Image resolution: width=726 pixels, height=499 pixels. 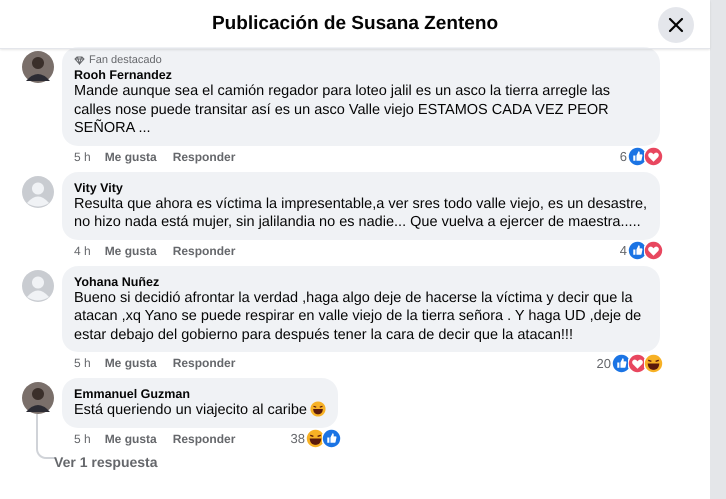 What do you see at coordinates (106, 462) in the screenshot?
I see `view-replies-link: Ver 1 respuesta` at bounding box center [106, 462].